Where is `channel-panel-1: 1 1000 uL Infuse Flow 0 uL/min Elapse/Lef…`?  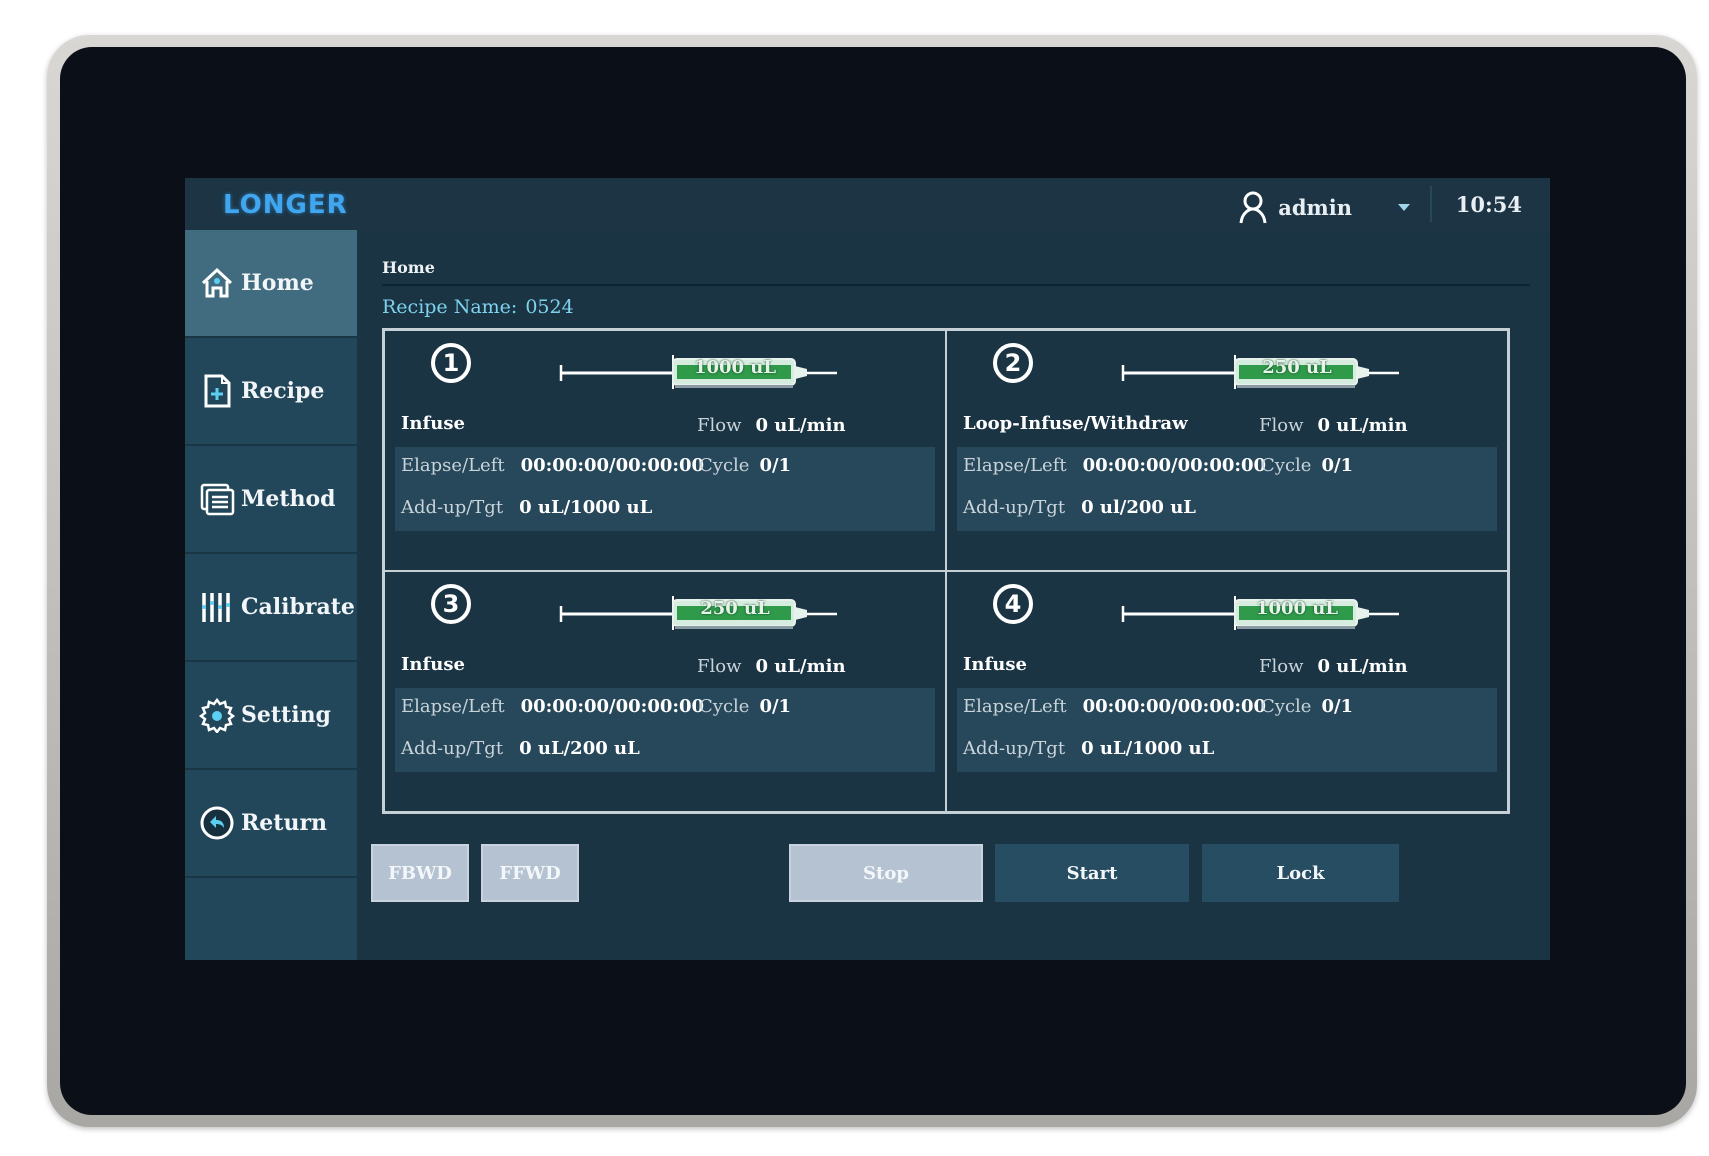
channel-panel-1: 1 1000 uL Infuse Flow 0 uL/min Elapse/Lef… is located at coordinates (665, 450).